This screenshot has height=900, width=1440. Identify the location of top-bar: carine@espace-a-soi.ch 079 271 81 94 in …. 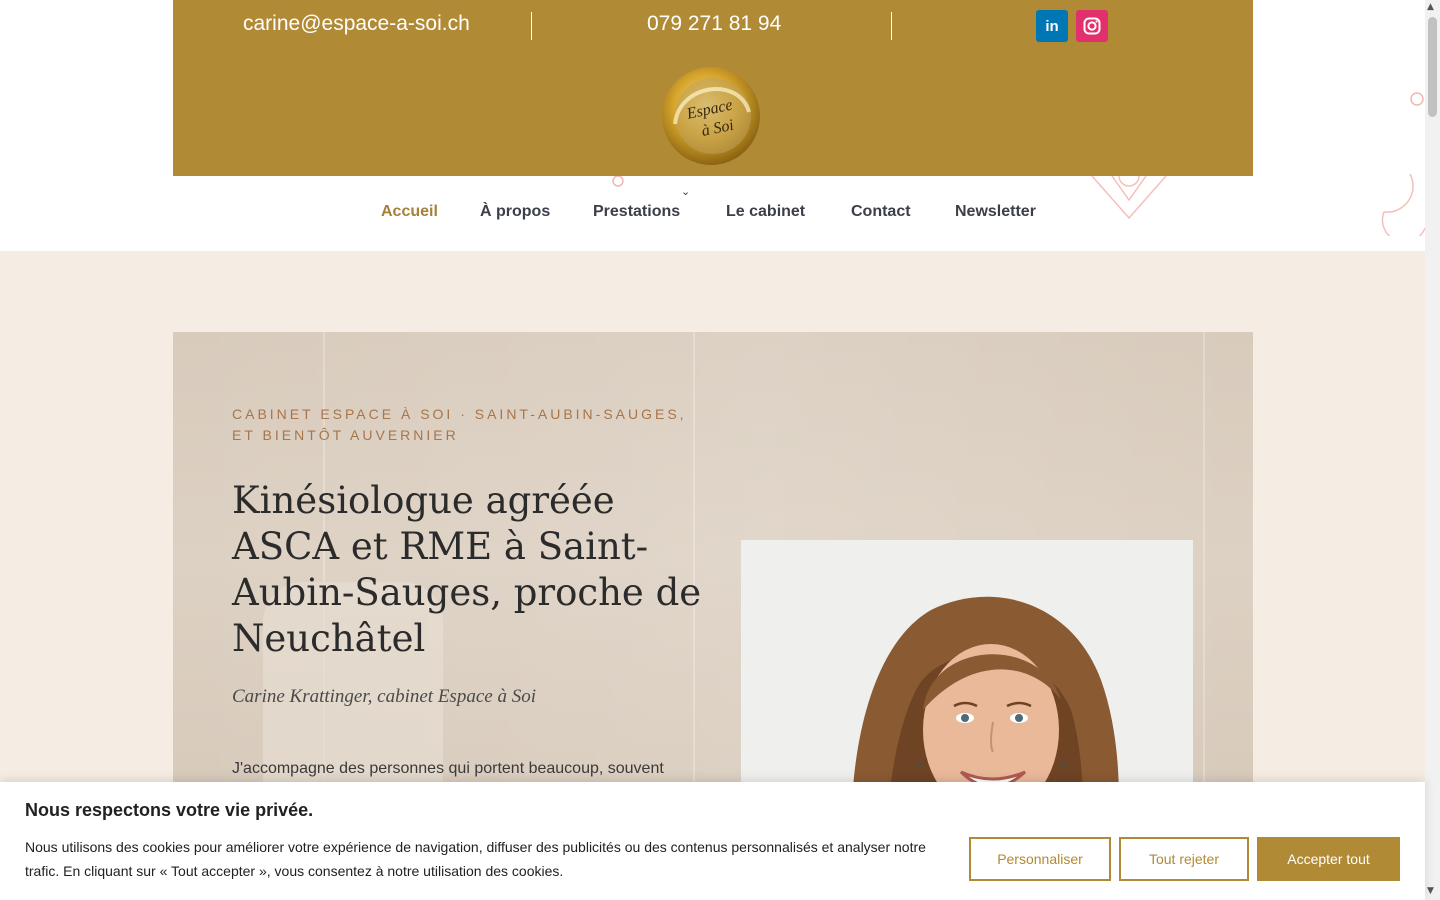
(713, 88).